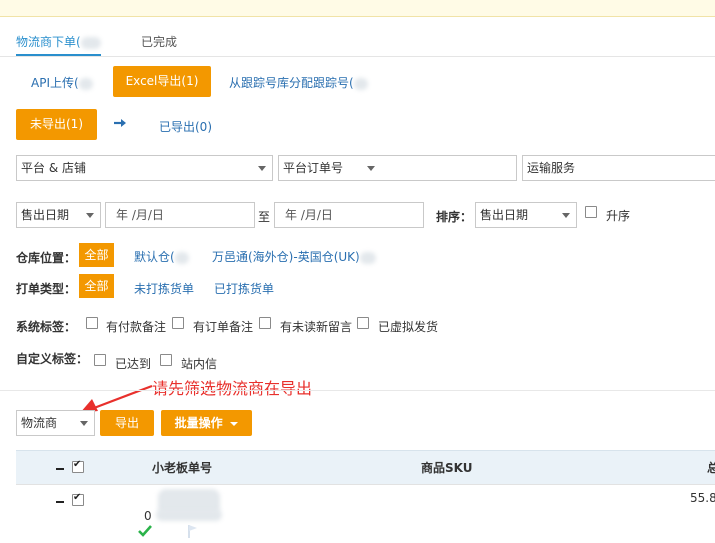  I want to click on to-label: 至, so click(264, 217).